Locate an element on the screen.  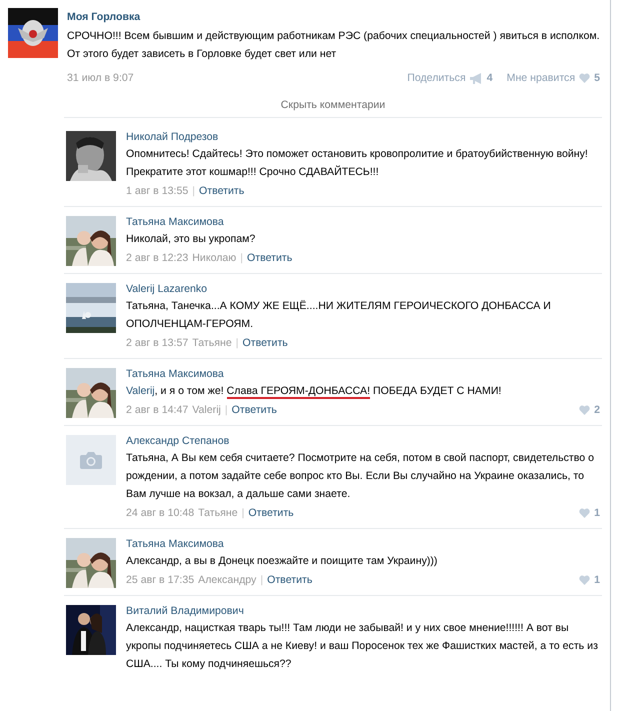
comment-date: 2 авг в 14:47 is located at coordinates (157, 410).